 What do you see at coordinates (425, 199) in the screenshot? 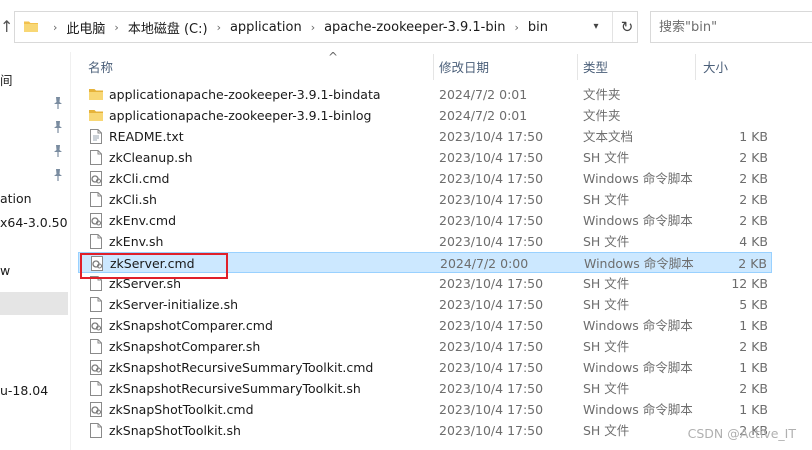
I see `file-row: zkCli.sh 2023/10/4 17:50 SH 文件 2 KB` at bounding box center [425, 199].